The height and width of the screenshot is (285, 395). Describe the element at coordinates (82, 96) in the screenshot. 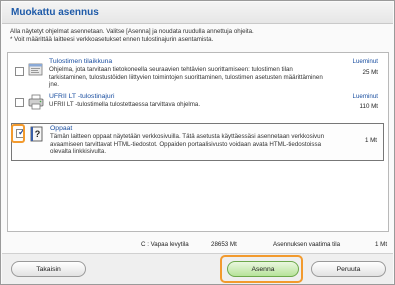

I see `item-name: UFRII LT -tulostinajuri` at that location.